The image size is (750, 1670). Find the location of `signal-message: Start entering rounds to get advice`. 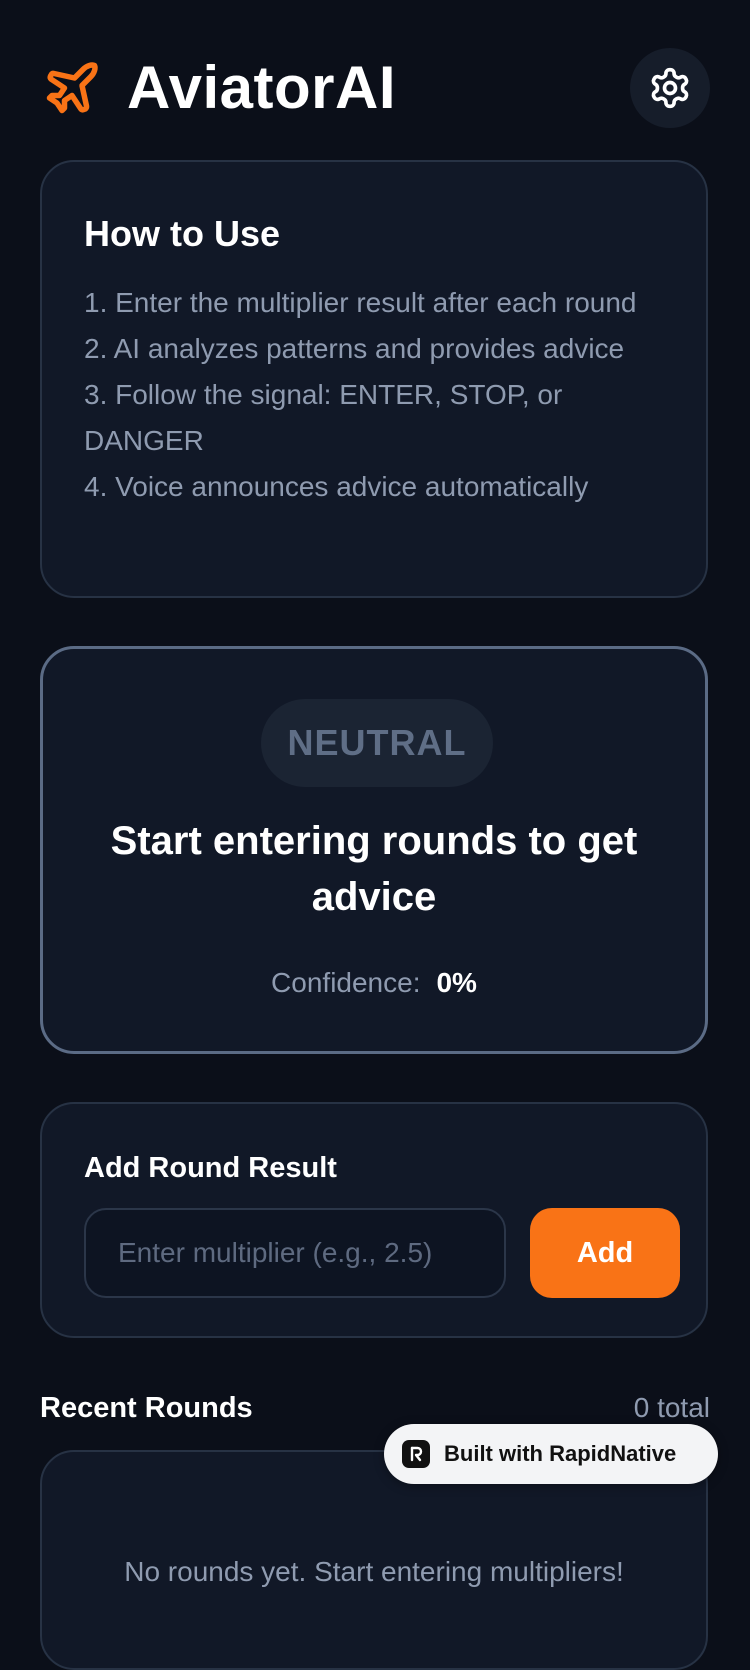

signal-message: Start entering rounds to get advice is located at coordinates (374, 869).